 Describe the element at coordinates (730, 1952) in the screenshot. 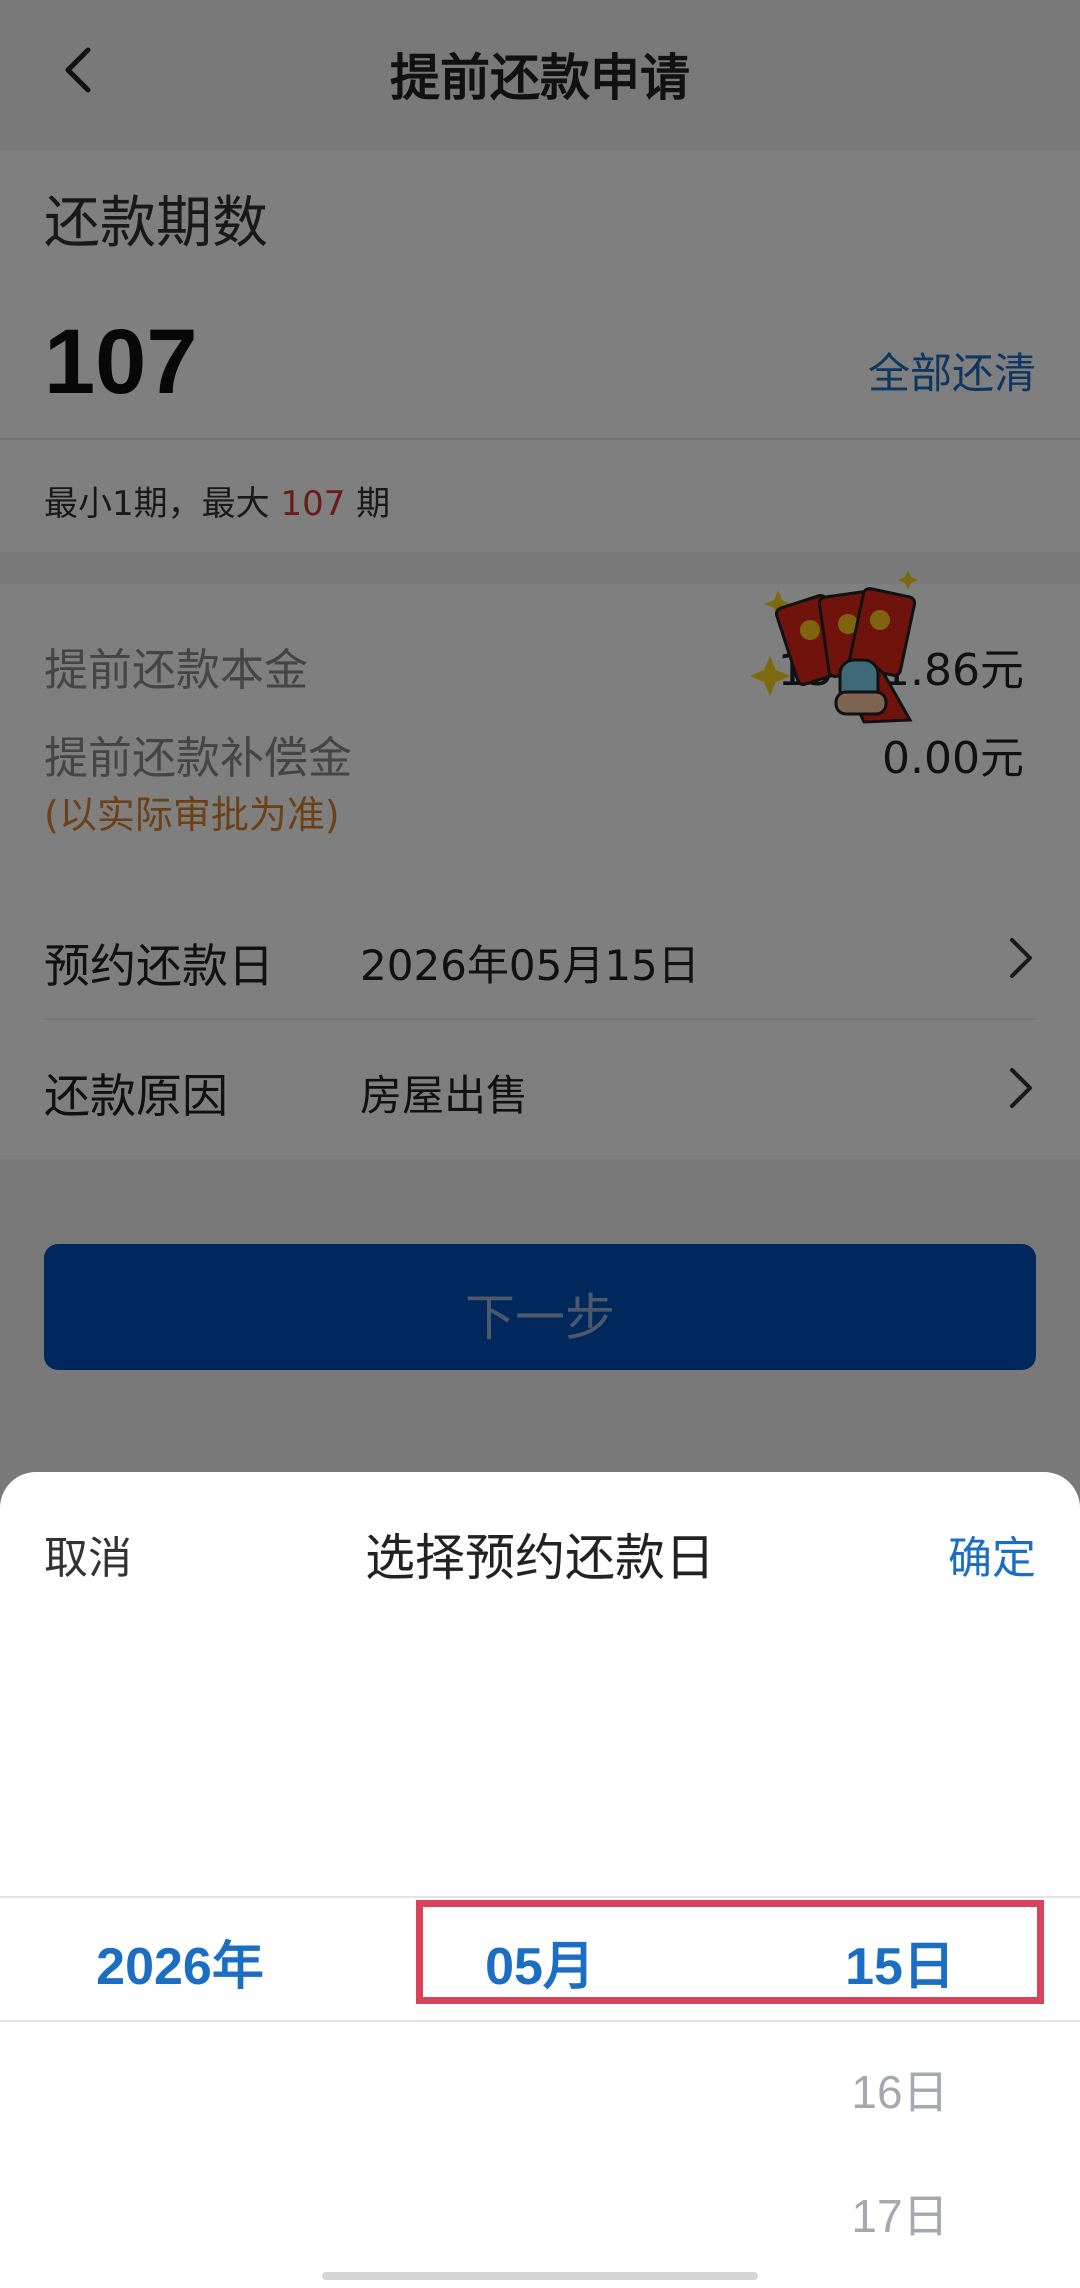

I see `selection-highlight-box` at that location.